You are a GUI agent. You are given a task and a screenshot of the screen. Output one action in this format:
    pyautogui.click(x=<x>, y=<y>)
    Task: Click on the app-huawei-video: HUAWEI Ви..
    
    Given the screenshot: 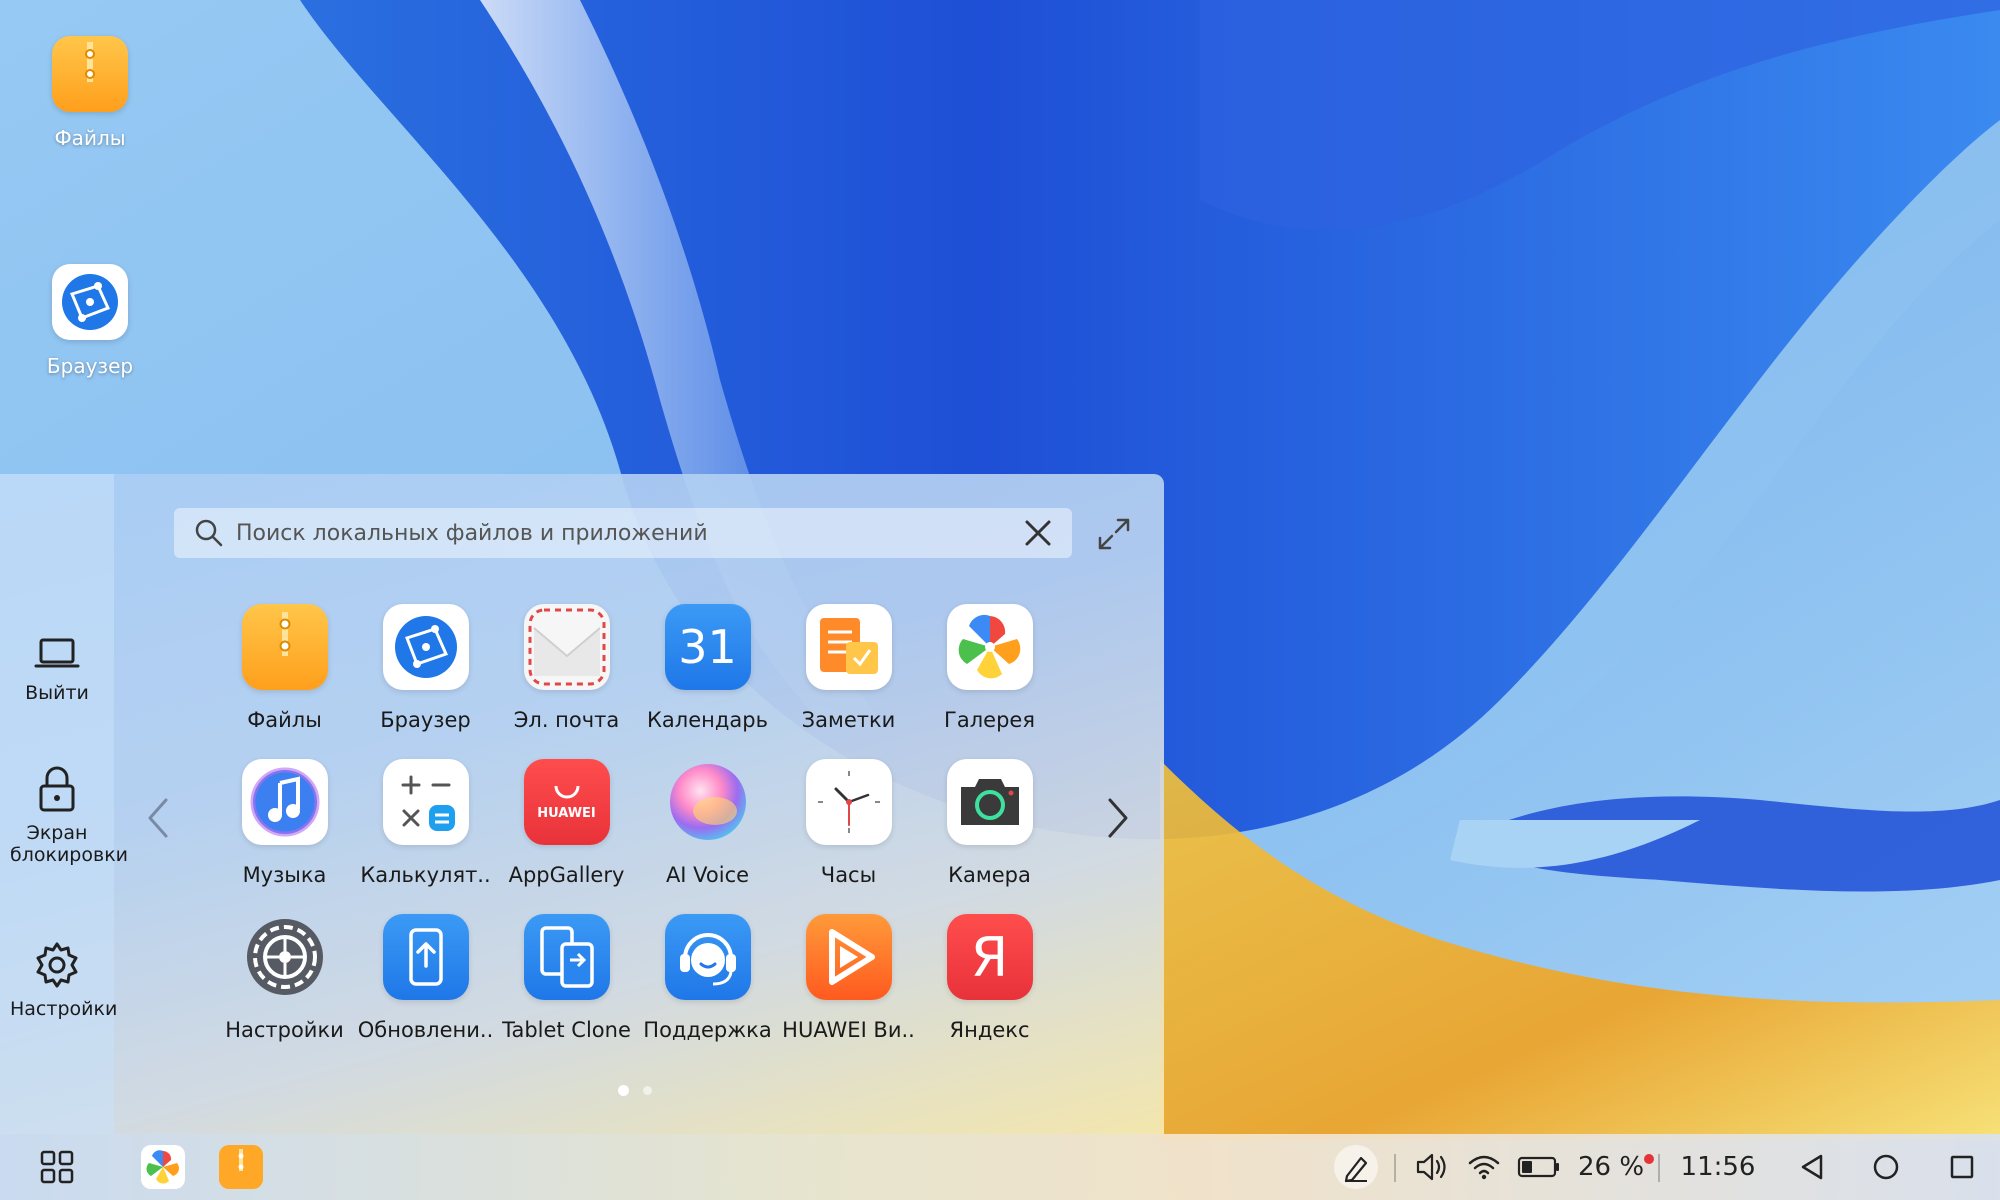 What is the action you would take?
    pyautogui.click(x=848, y=991)
    